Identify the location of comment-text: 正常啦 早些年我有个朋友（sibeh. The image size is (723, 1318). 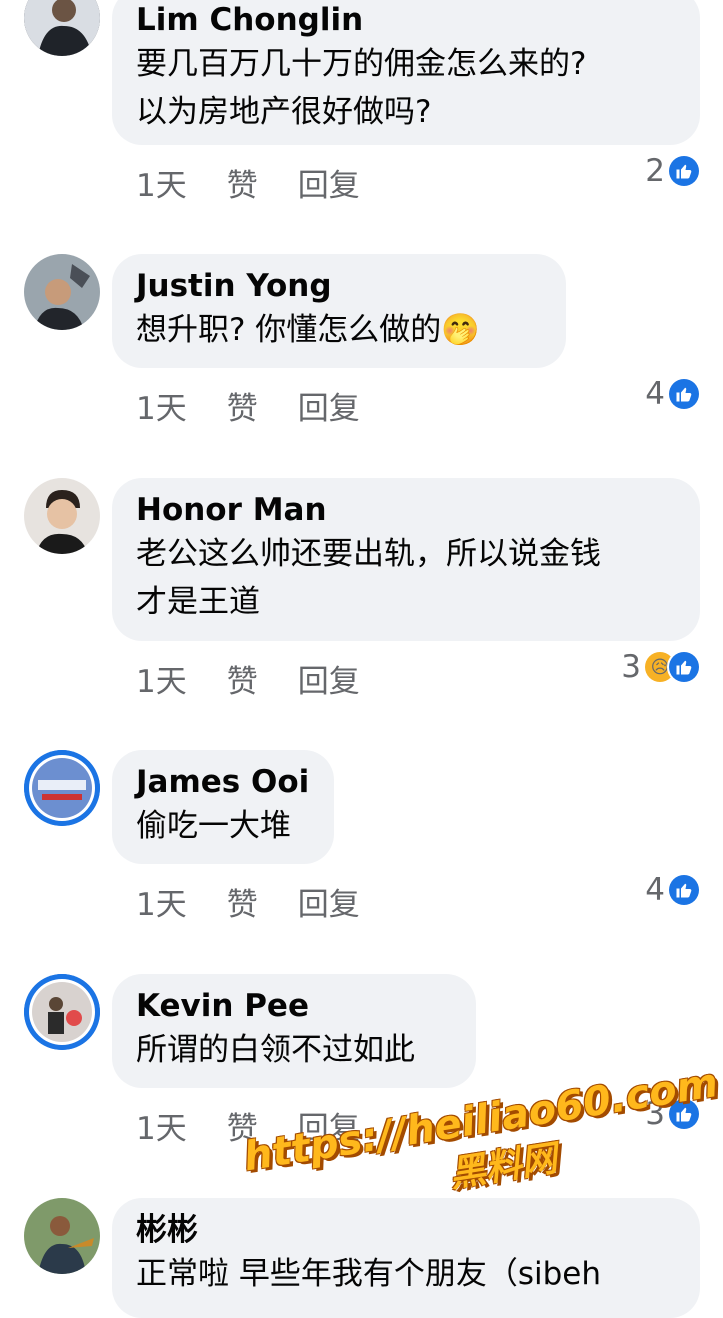
(369, 1274).